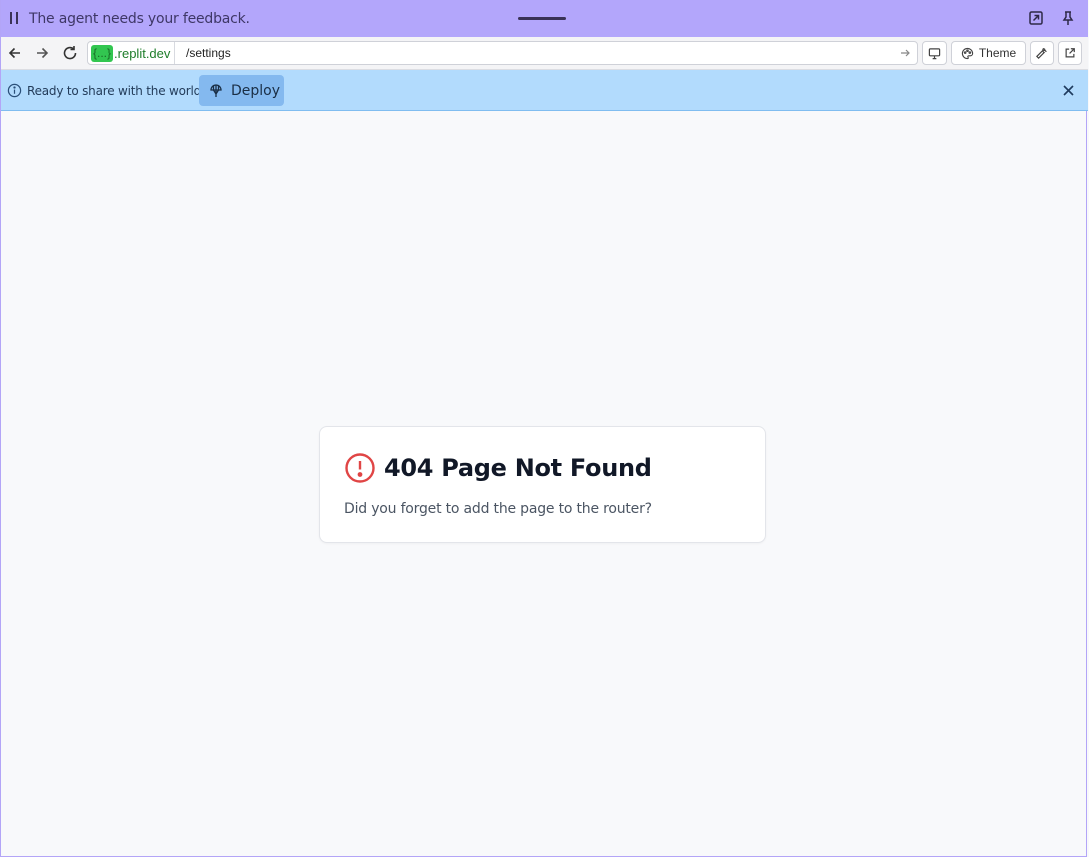  I want to click on info-icon, so click(14, 90).